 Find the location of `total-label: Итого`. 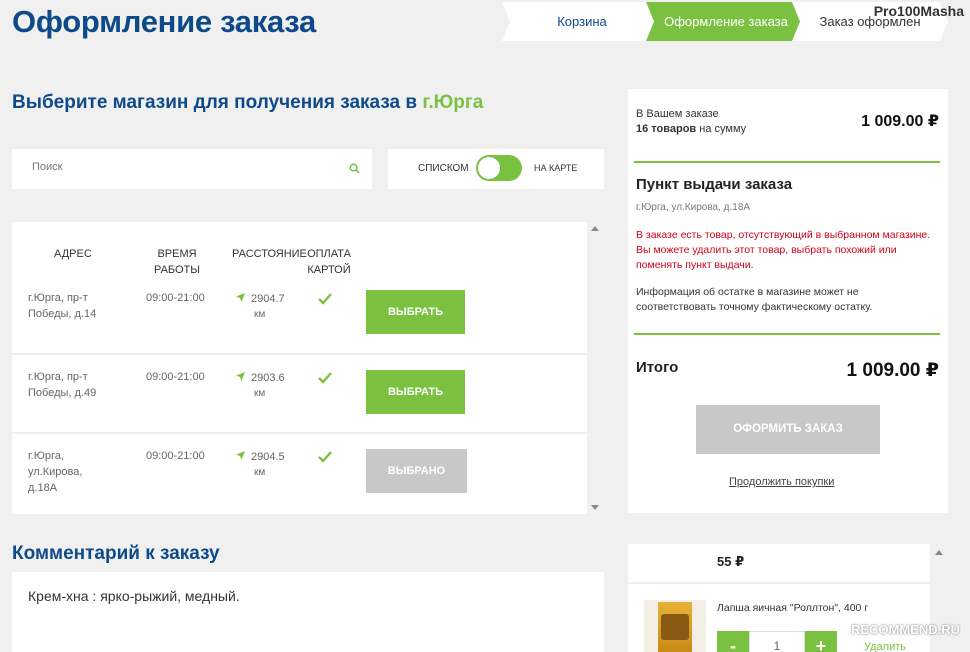

total-label: Итого is located at coordinates (657, 367).